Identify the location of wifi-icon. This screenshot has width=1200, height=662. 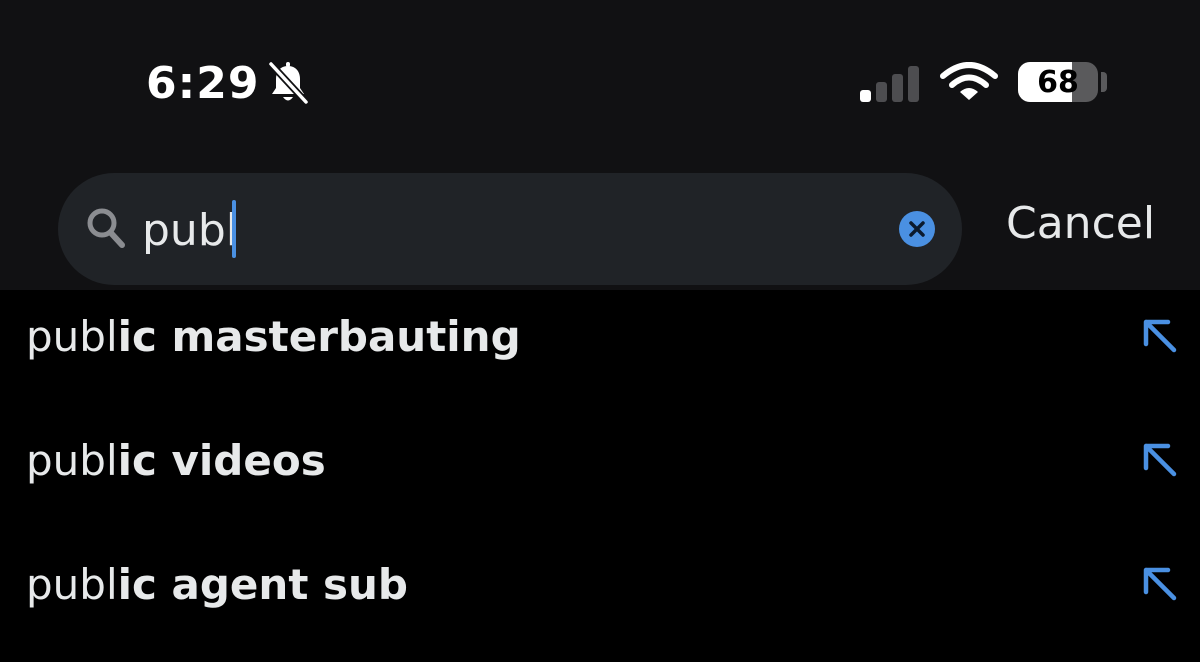
(969, 81).